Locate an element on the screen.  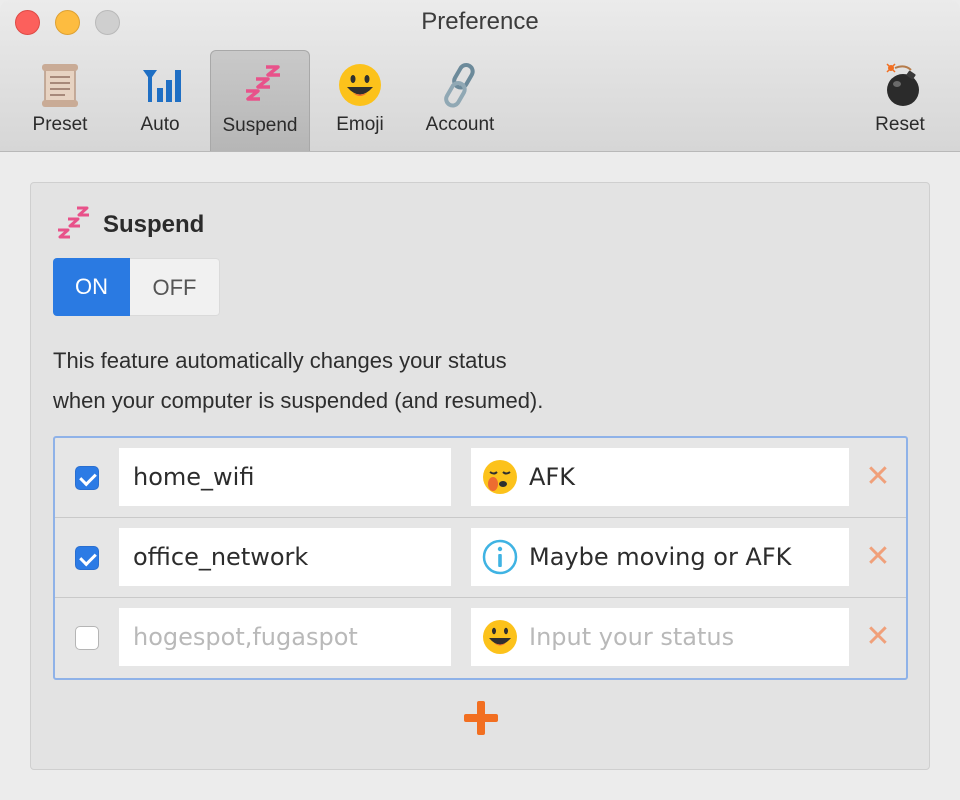
bomb-icon is located at coordinates (902, 84).